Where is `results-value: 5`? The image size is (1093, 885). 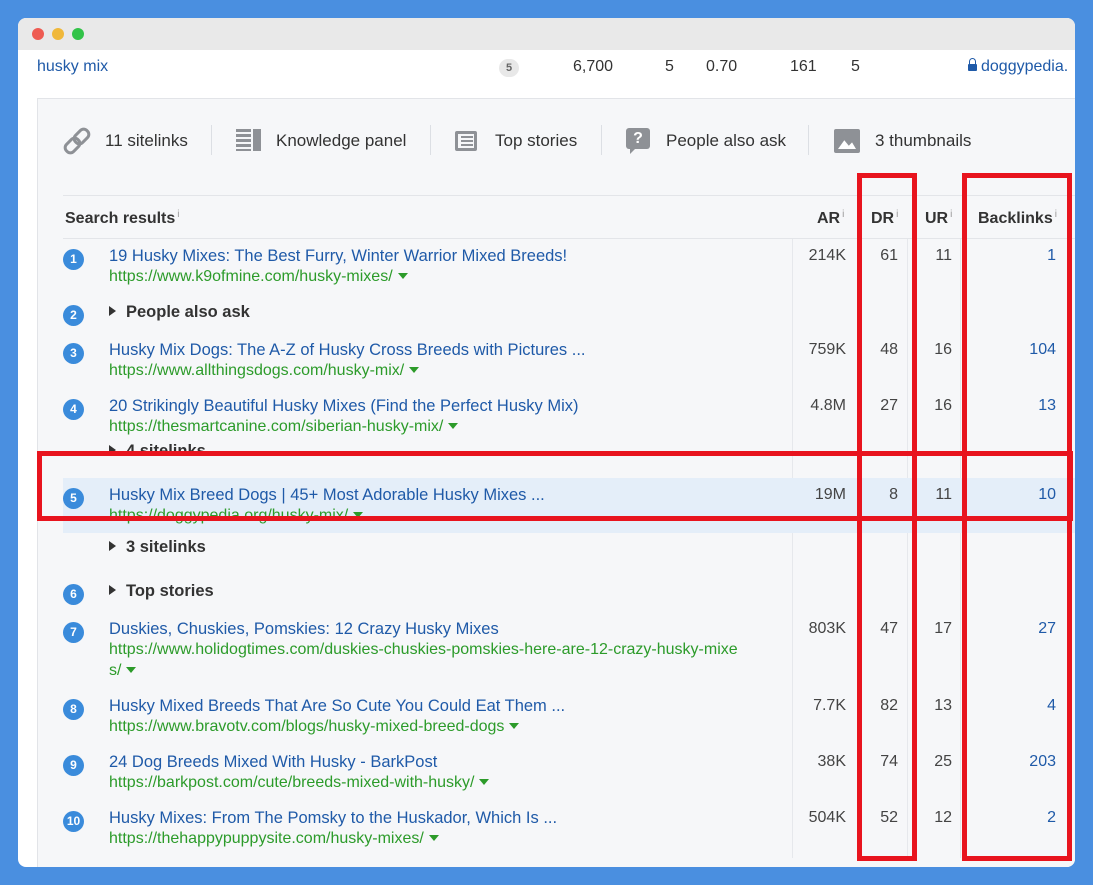
results-value: 5 is located at coordinates (855, 66).